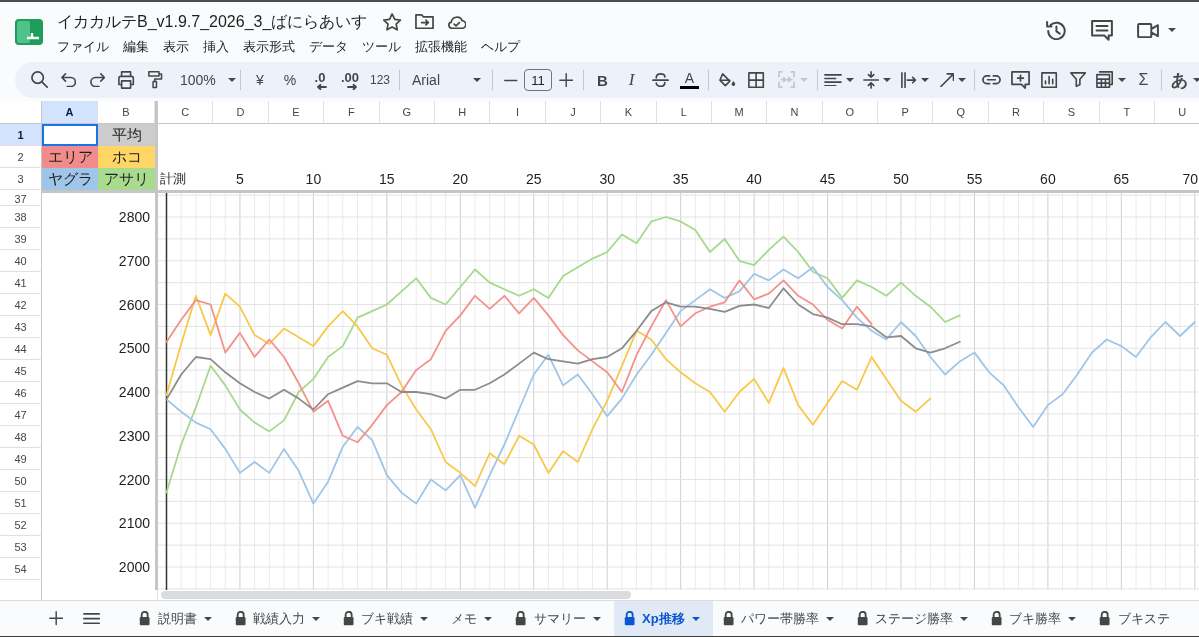  What do you see at coordinates (1035, 618) in the screenshot?
I see `sheet-tab: ブキ勝率` at bounding box center [1035, 618].